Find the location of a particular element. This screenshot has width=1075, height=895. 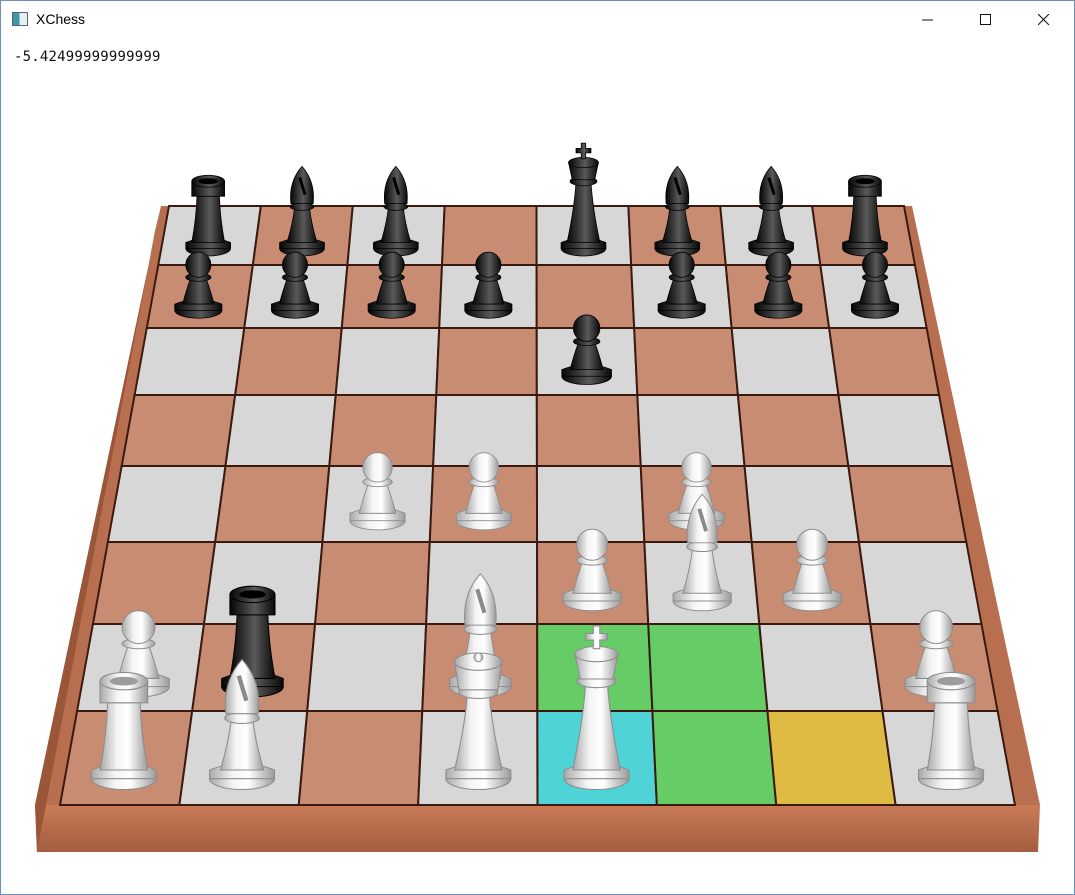

square-c6 is located at coordinates (387, 361).